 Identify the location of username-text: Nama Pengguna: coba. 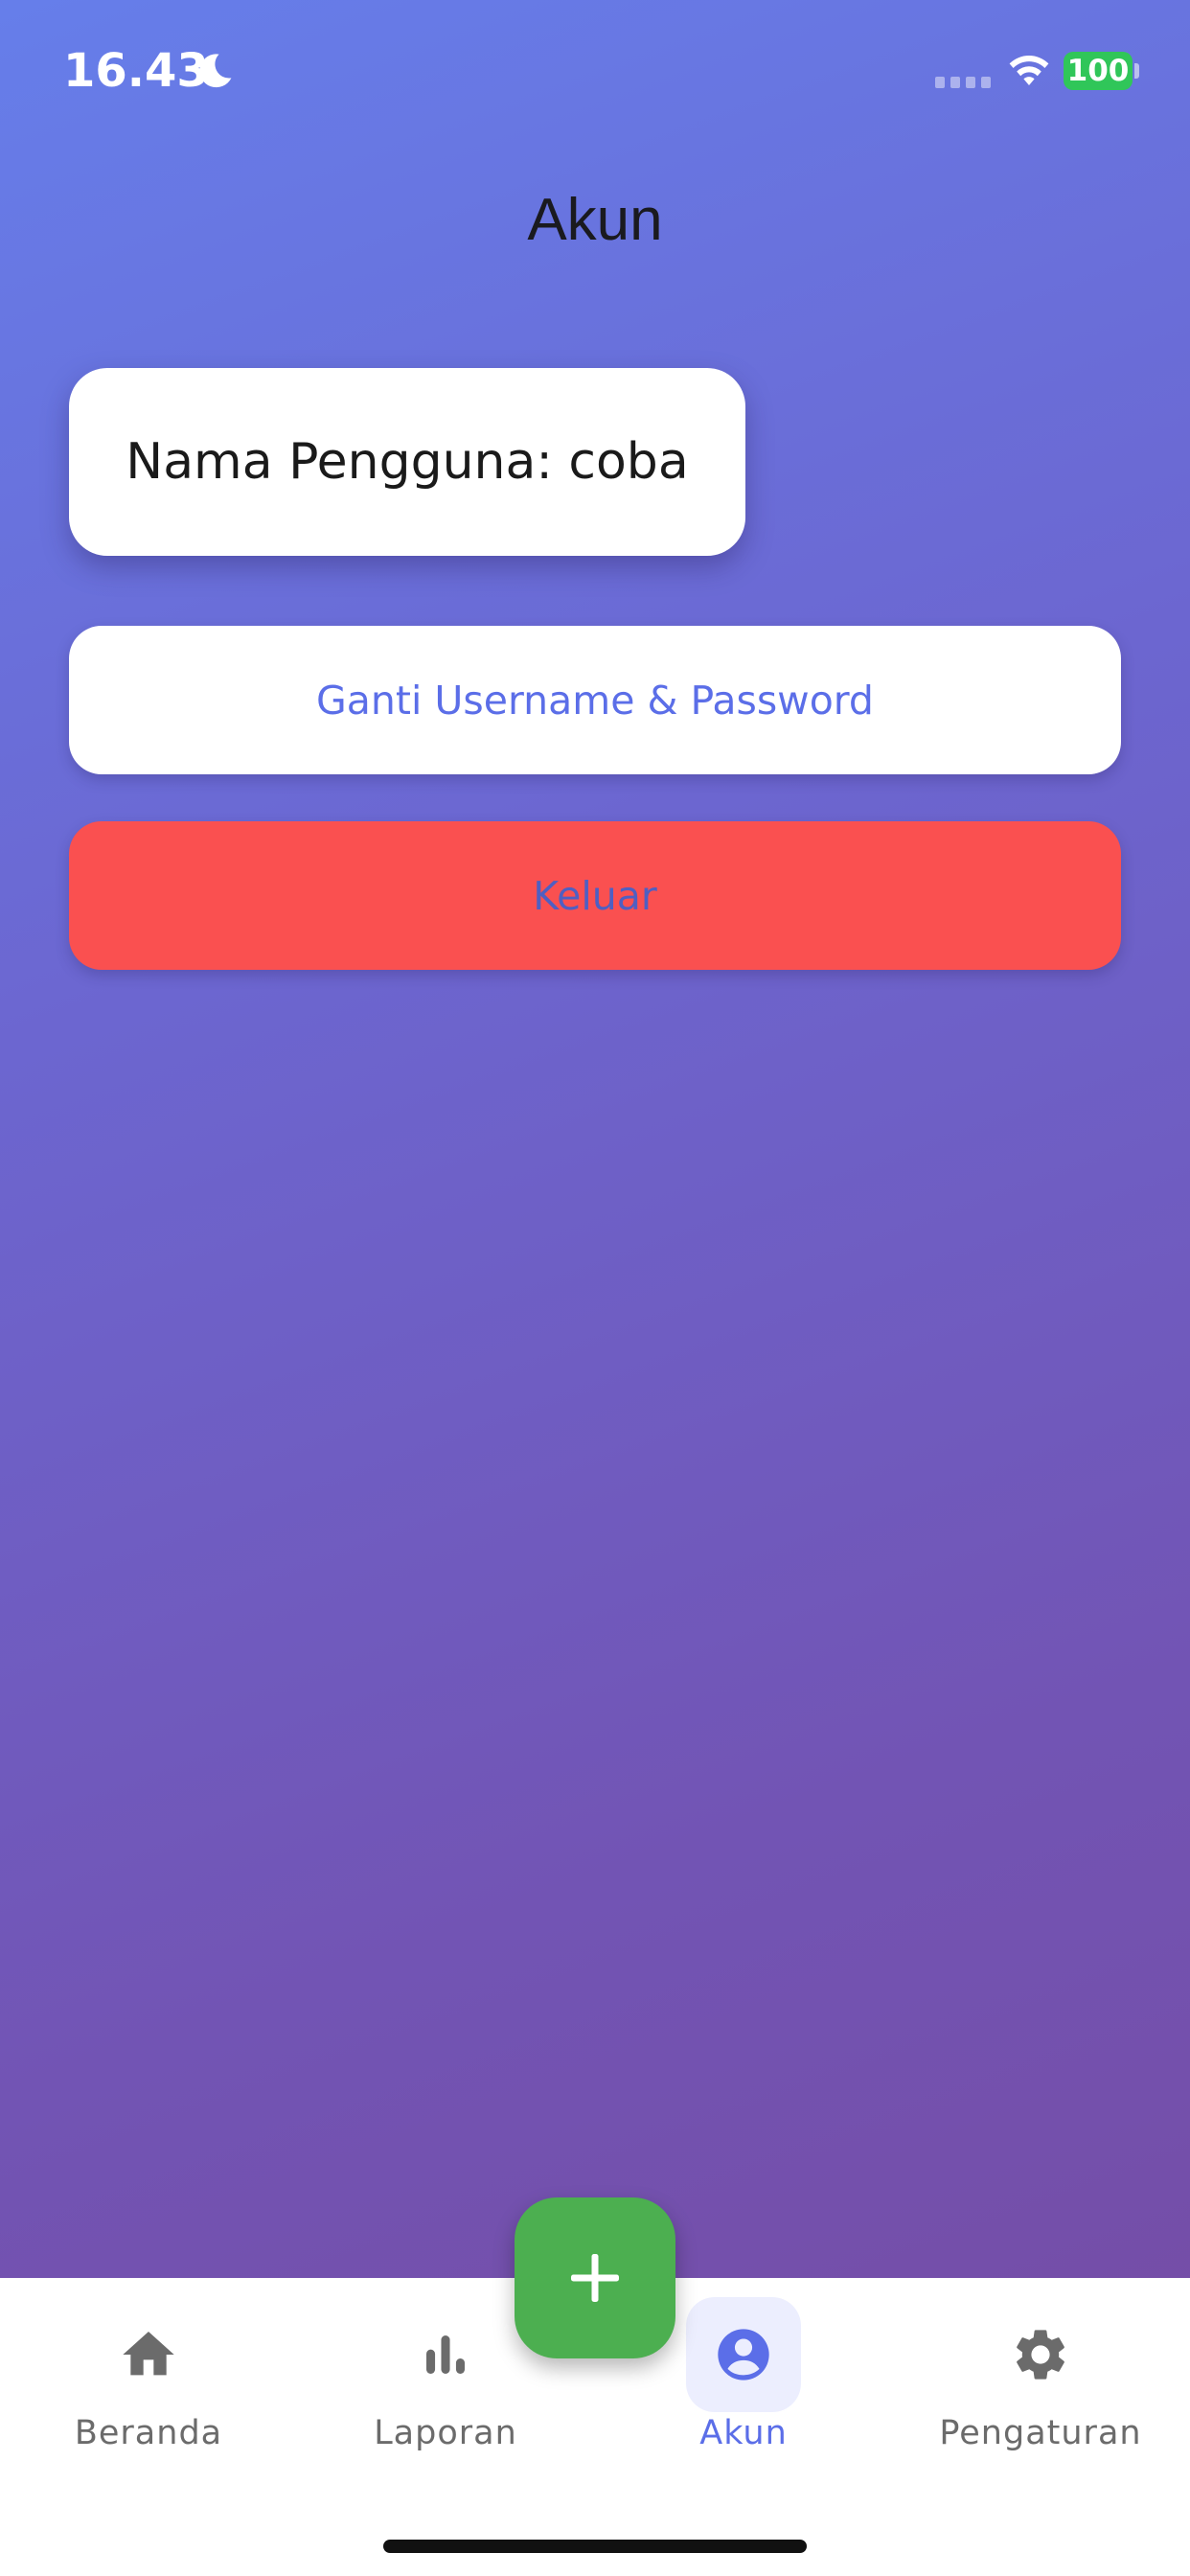
(408, 462).